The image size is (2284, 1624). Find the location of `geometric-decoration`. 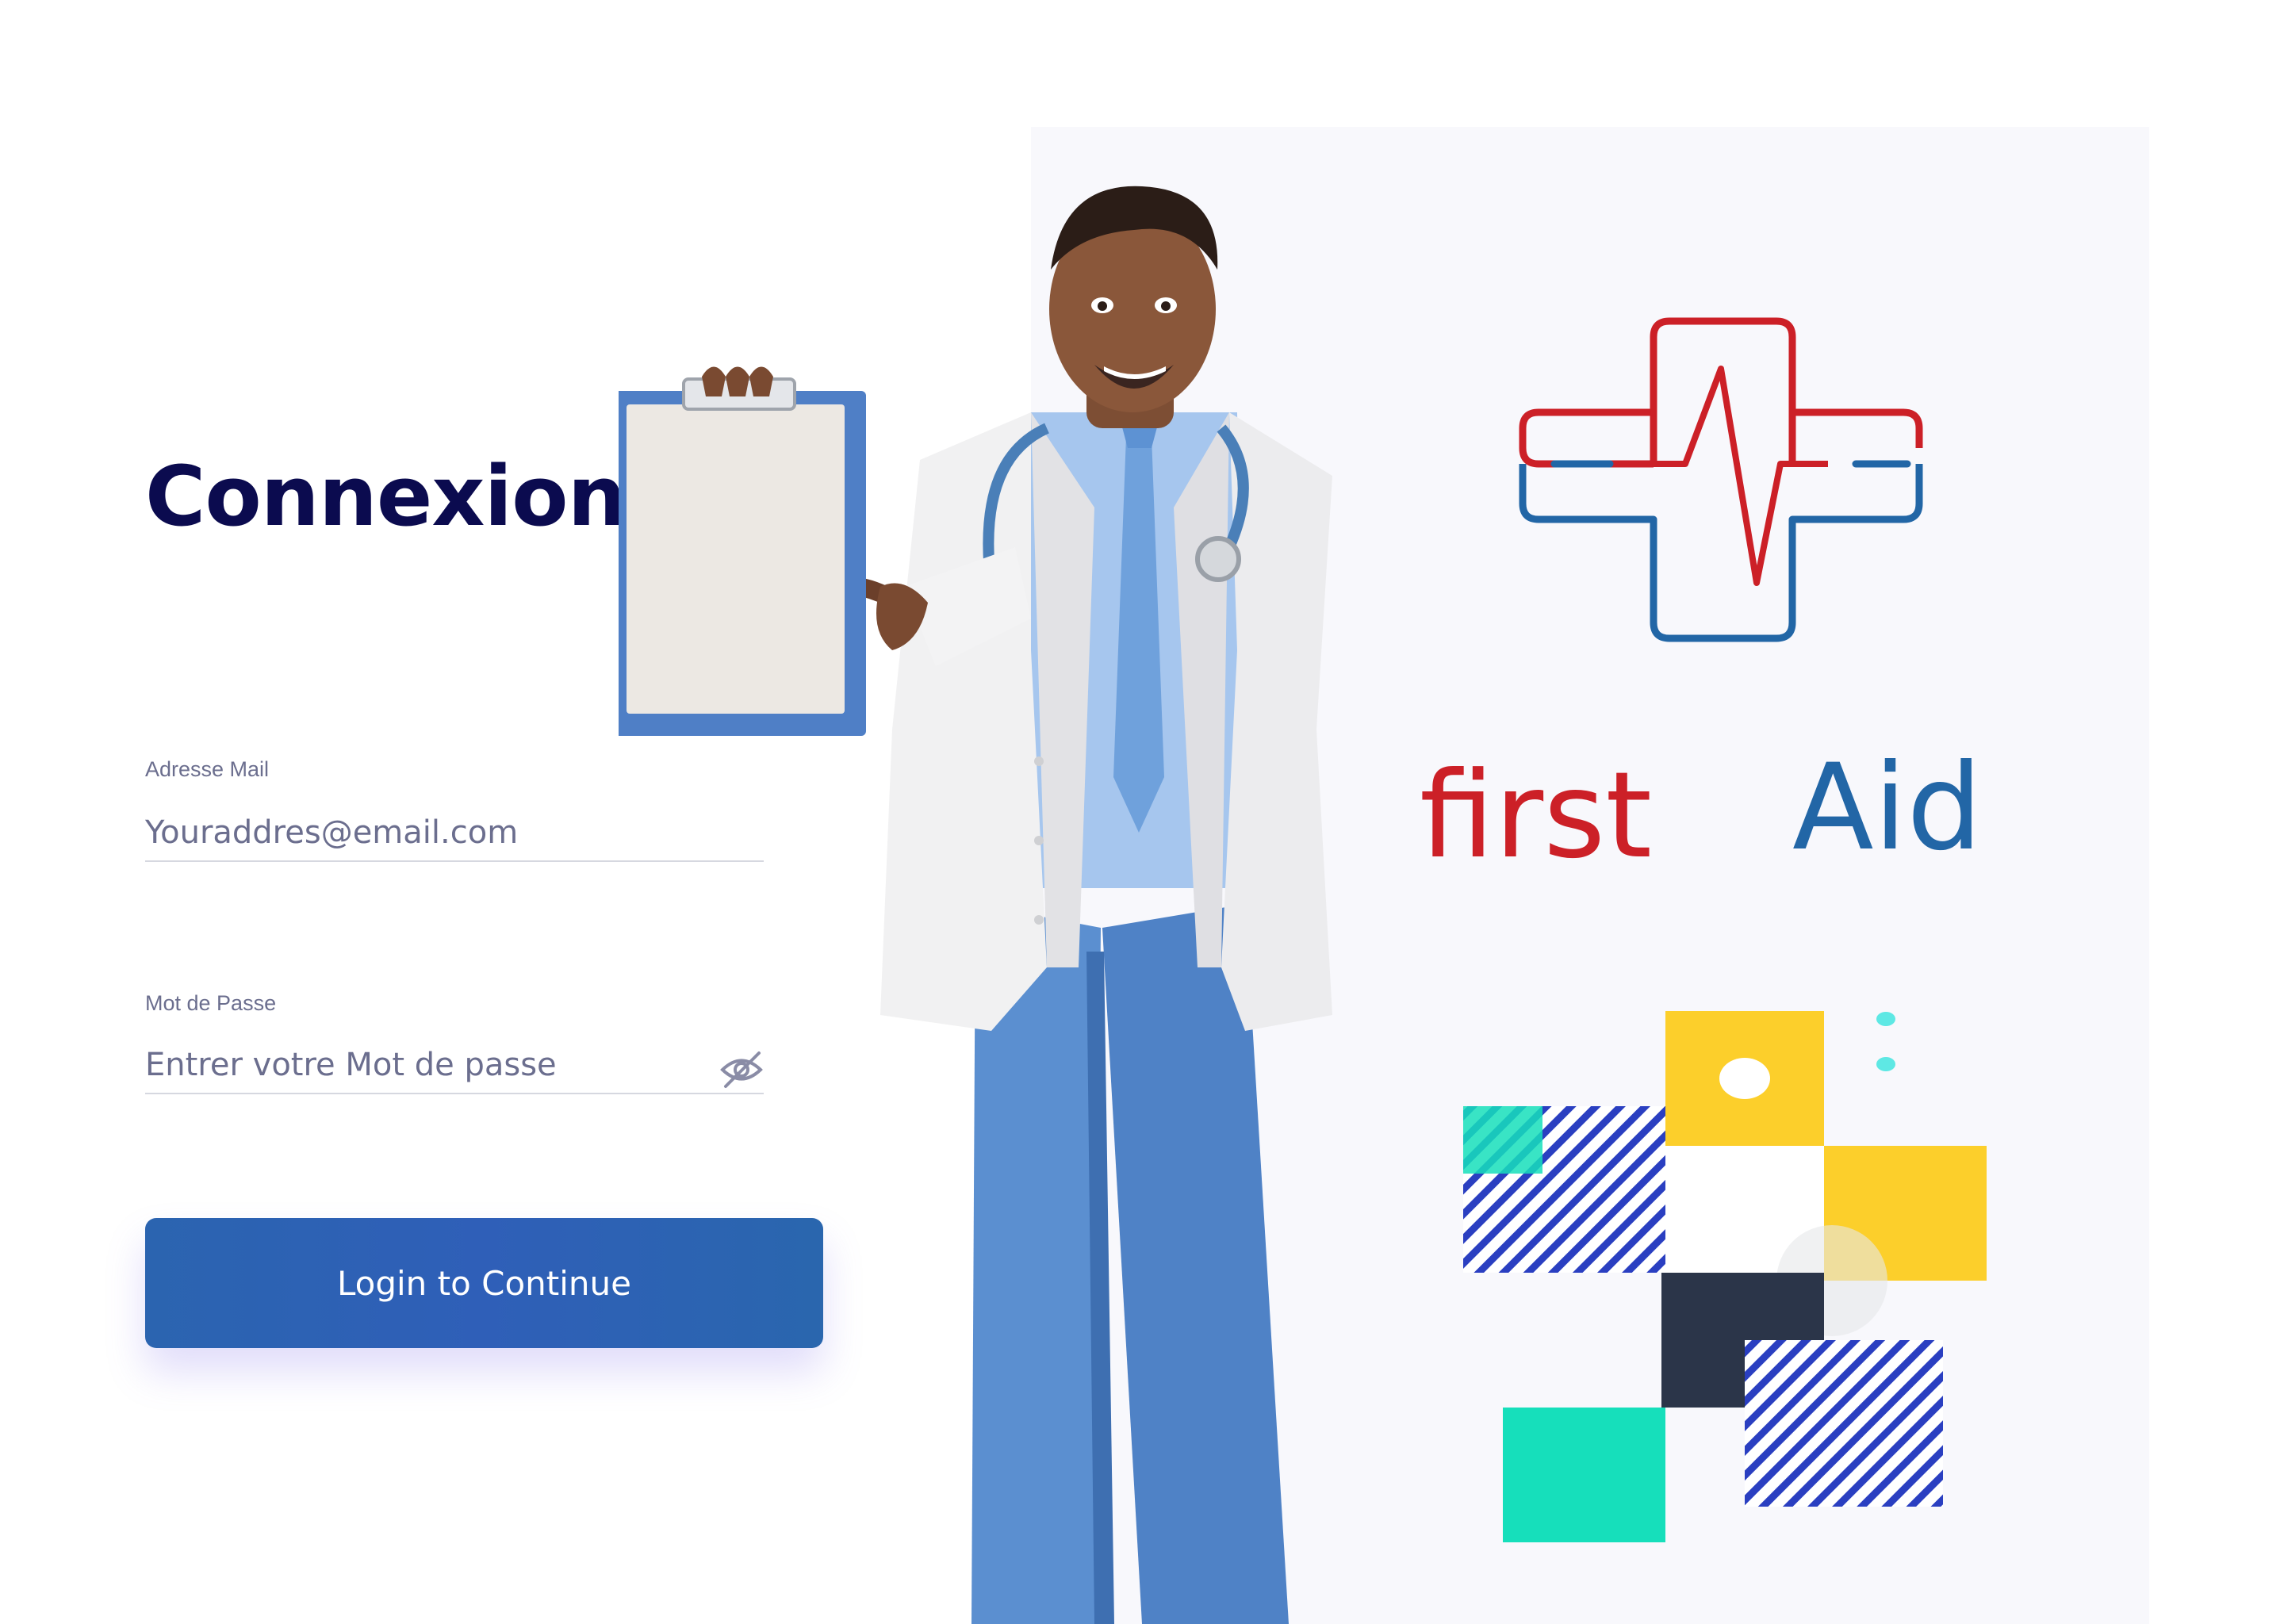

geometric-decoration is located at coordinates (1725, 1276).